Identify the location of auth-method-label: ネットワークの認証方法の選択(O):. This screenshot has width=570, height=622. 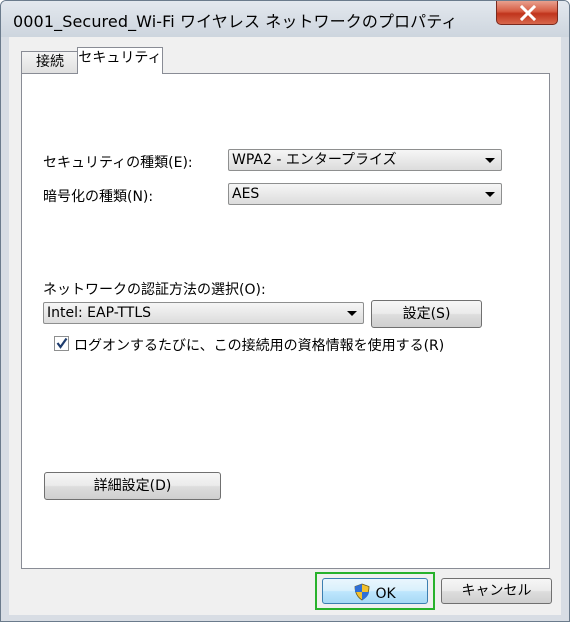
(154, 290).